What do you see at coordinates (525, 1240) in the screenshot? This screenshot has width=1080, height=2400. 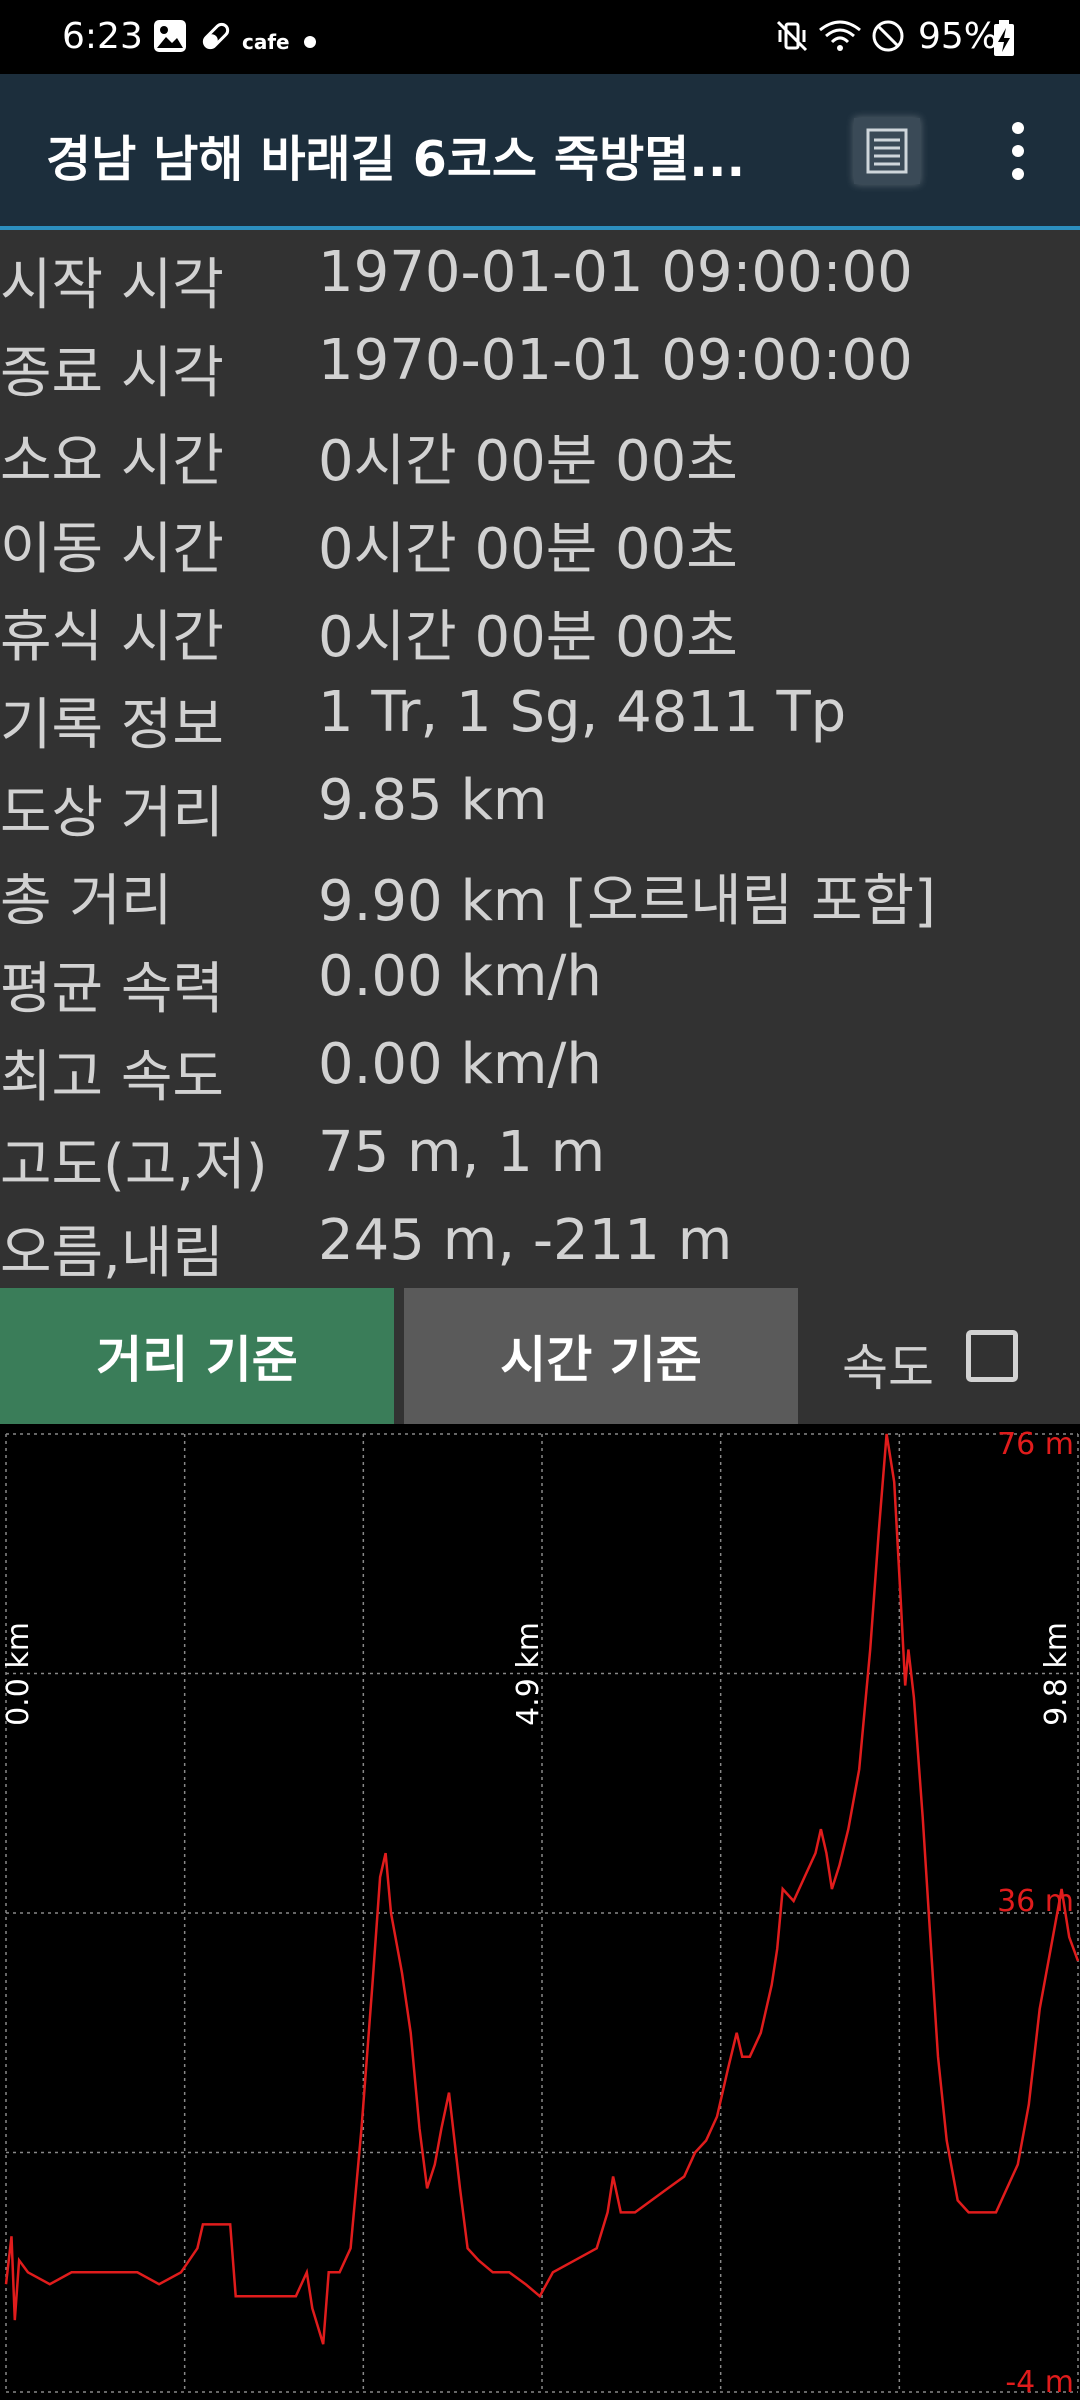 I see `stat-value: 245 m, -211 m` at bounding box center [525, 1240].